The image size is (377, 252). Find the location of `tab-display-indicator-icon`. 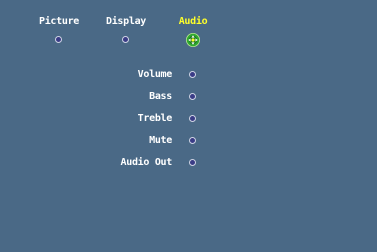

tab-display-indicator-icon is located at coordinates (125, 39).